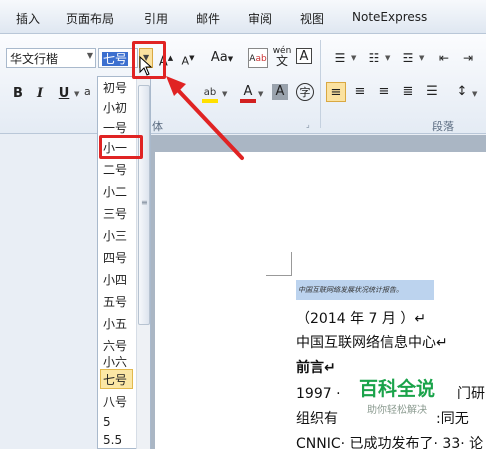 This screenshot has height=449, width=486. I want to click on watermark-title: 百科全说, so click(396, 389).